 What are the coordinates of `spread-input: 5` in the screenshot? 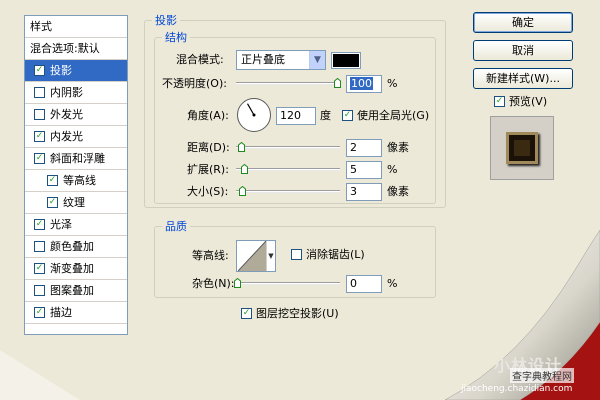 It's located at (364, 170).